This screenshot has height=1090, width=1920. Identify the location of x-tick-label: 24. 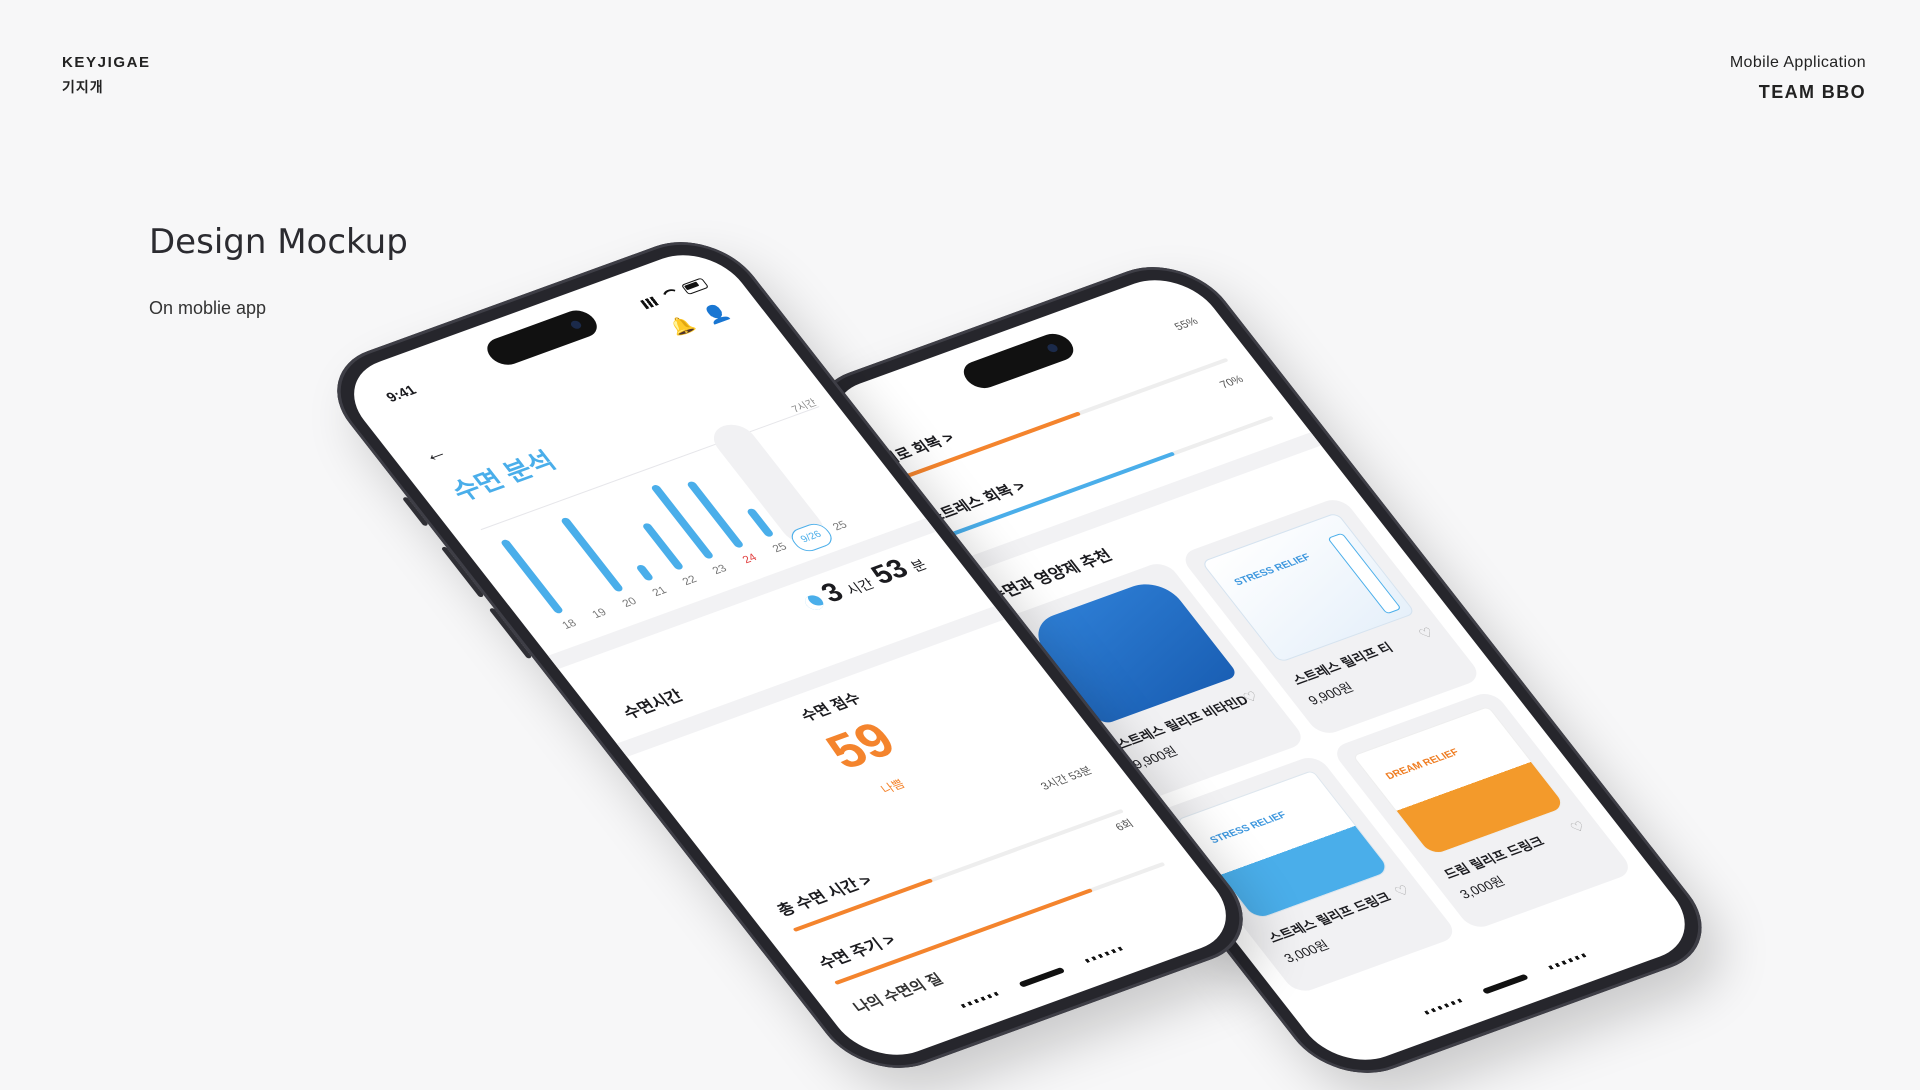
(750, 558).